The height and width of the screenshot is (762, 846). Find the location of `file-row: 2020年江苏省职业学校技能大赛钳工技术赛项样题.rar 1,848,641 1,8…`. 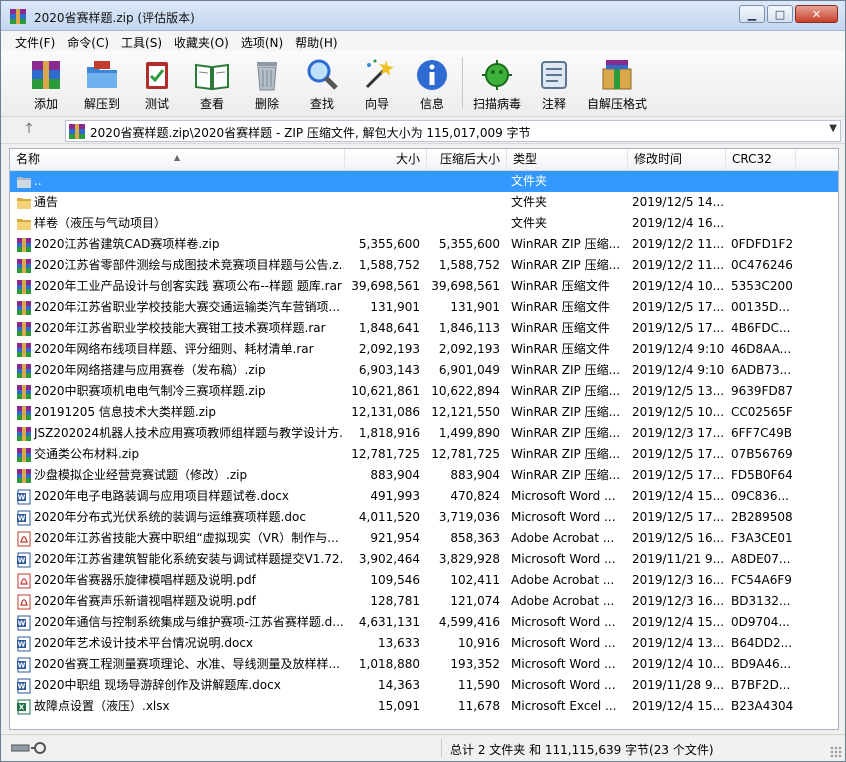

file-row: 2020年江苏省职业学校技能大赛钳工技术赛项样题.rar 1,848,641 1,8… is located at coordinates (424, 328).